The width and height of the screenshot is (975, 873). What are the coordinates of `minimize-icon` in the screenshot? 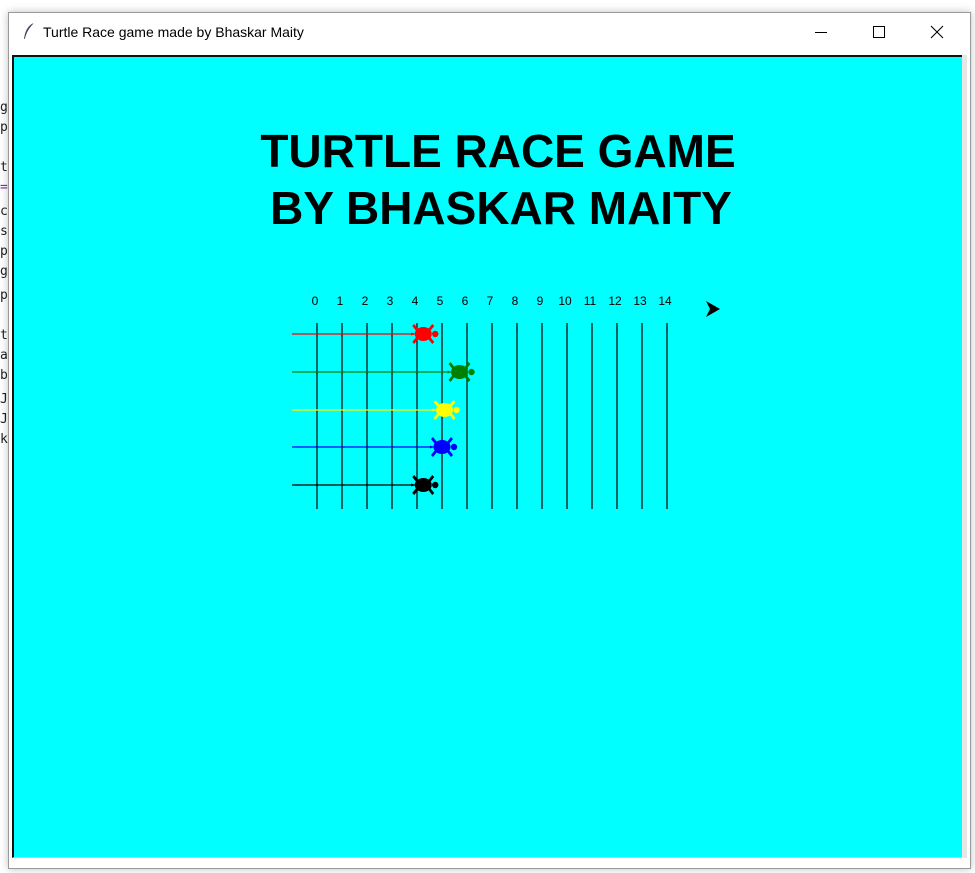 It's located at (821, 32).